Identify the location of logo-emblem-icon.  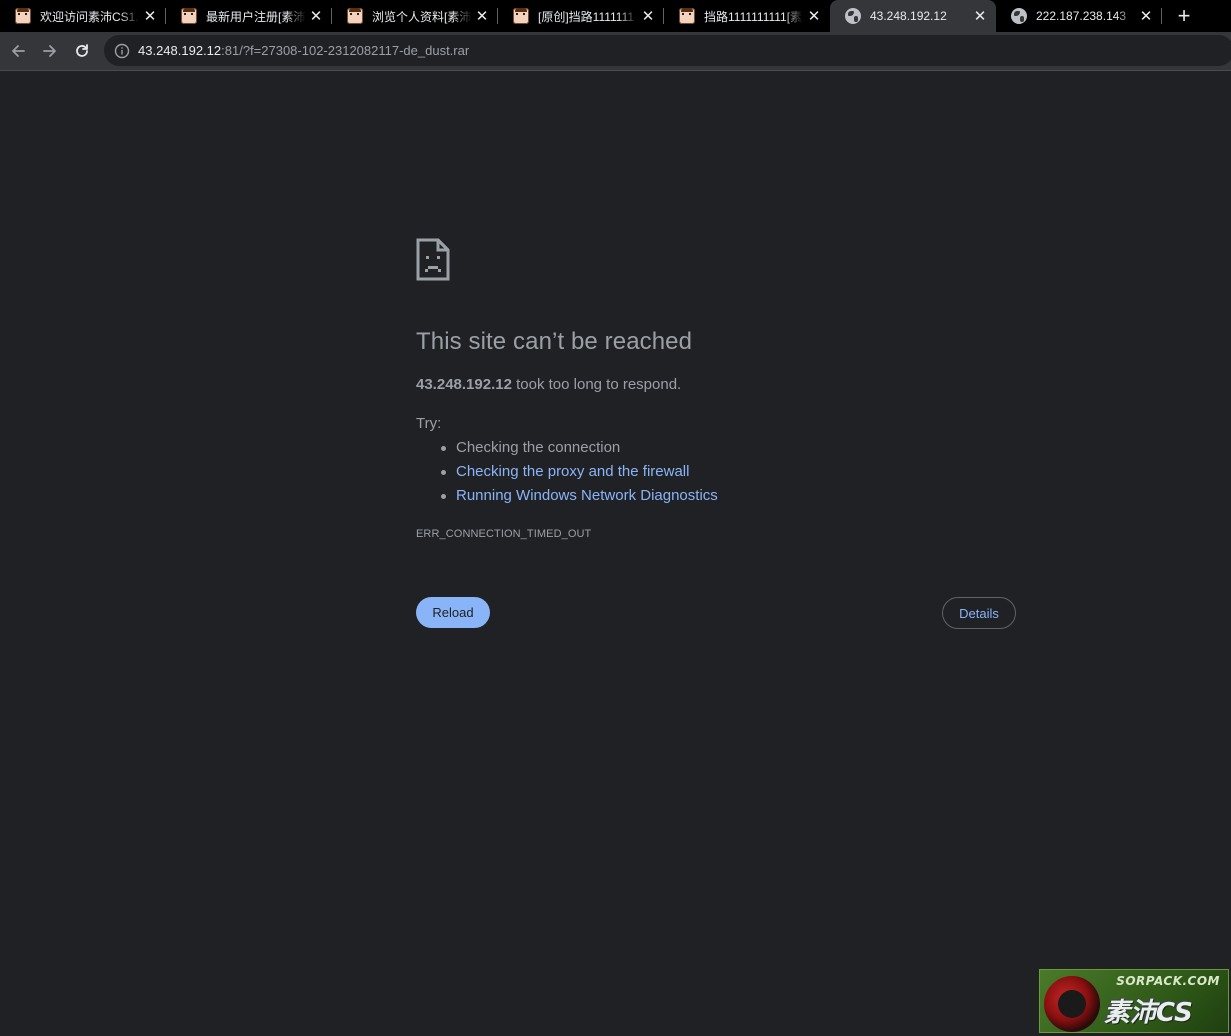
(1072, 1004).